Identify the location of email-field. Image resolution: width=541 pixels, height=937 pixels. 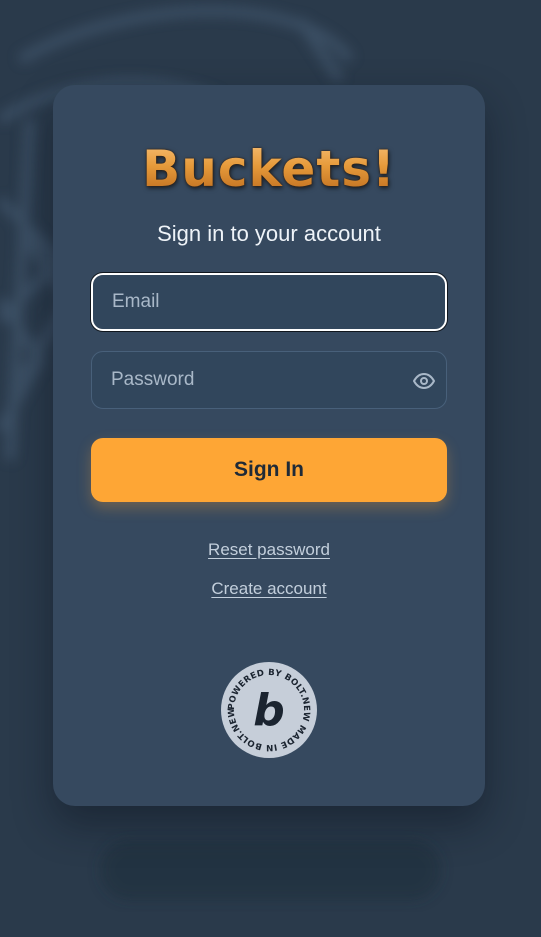
(269, 302).